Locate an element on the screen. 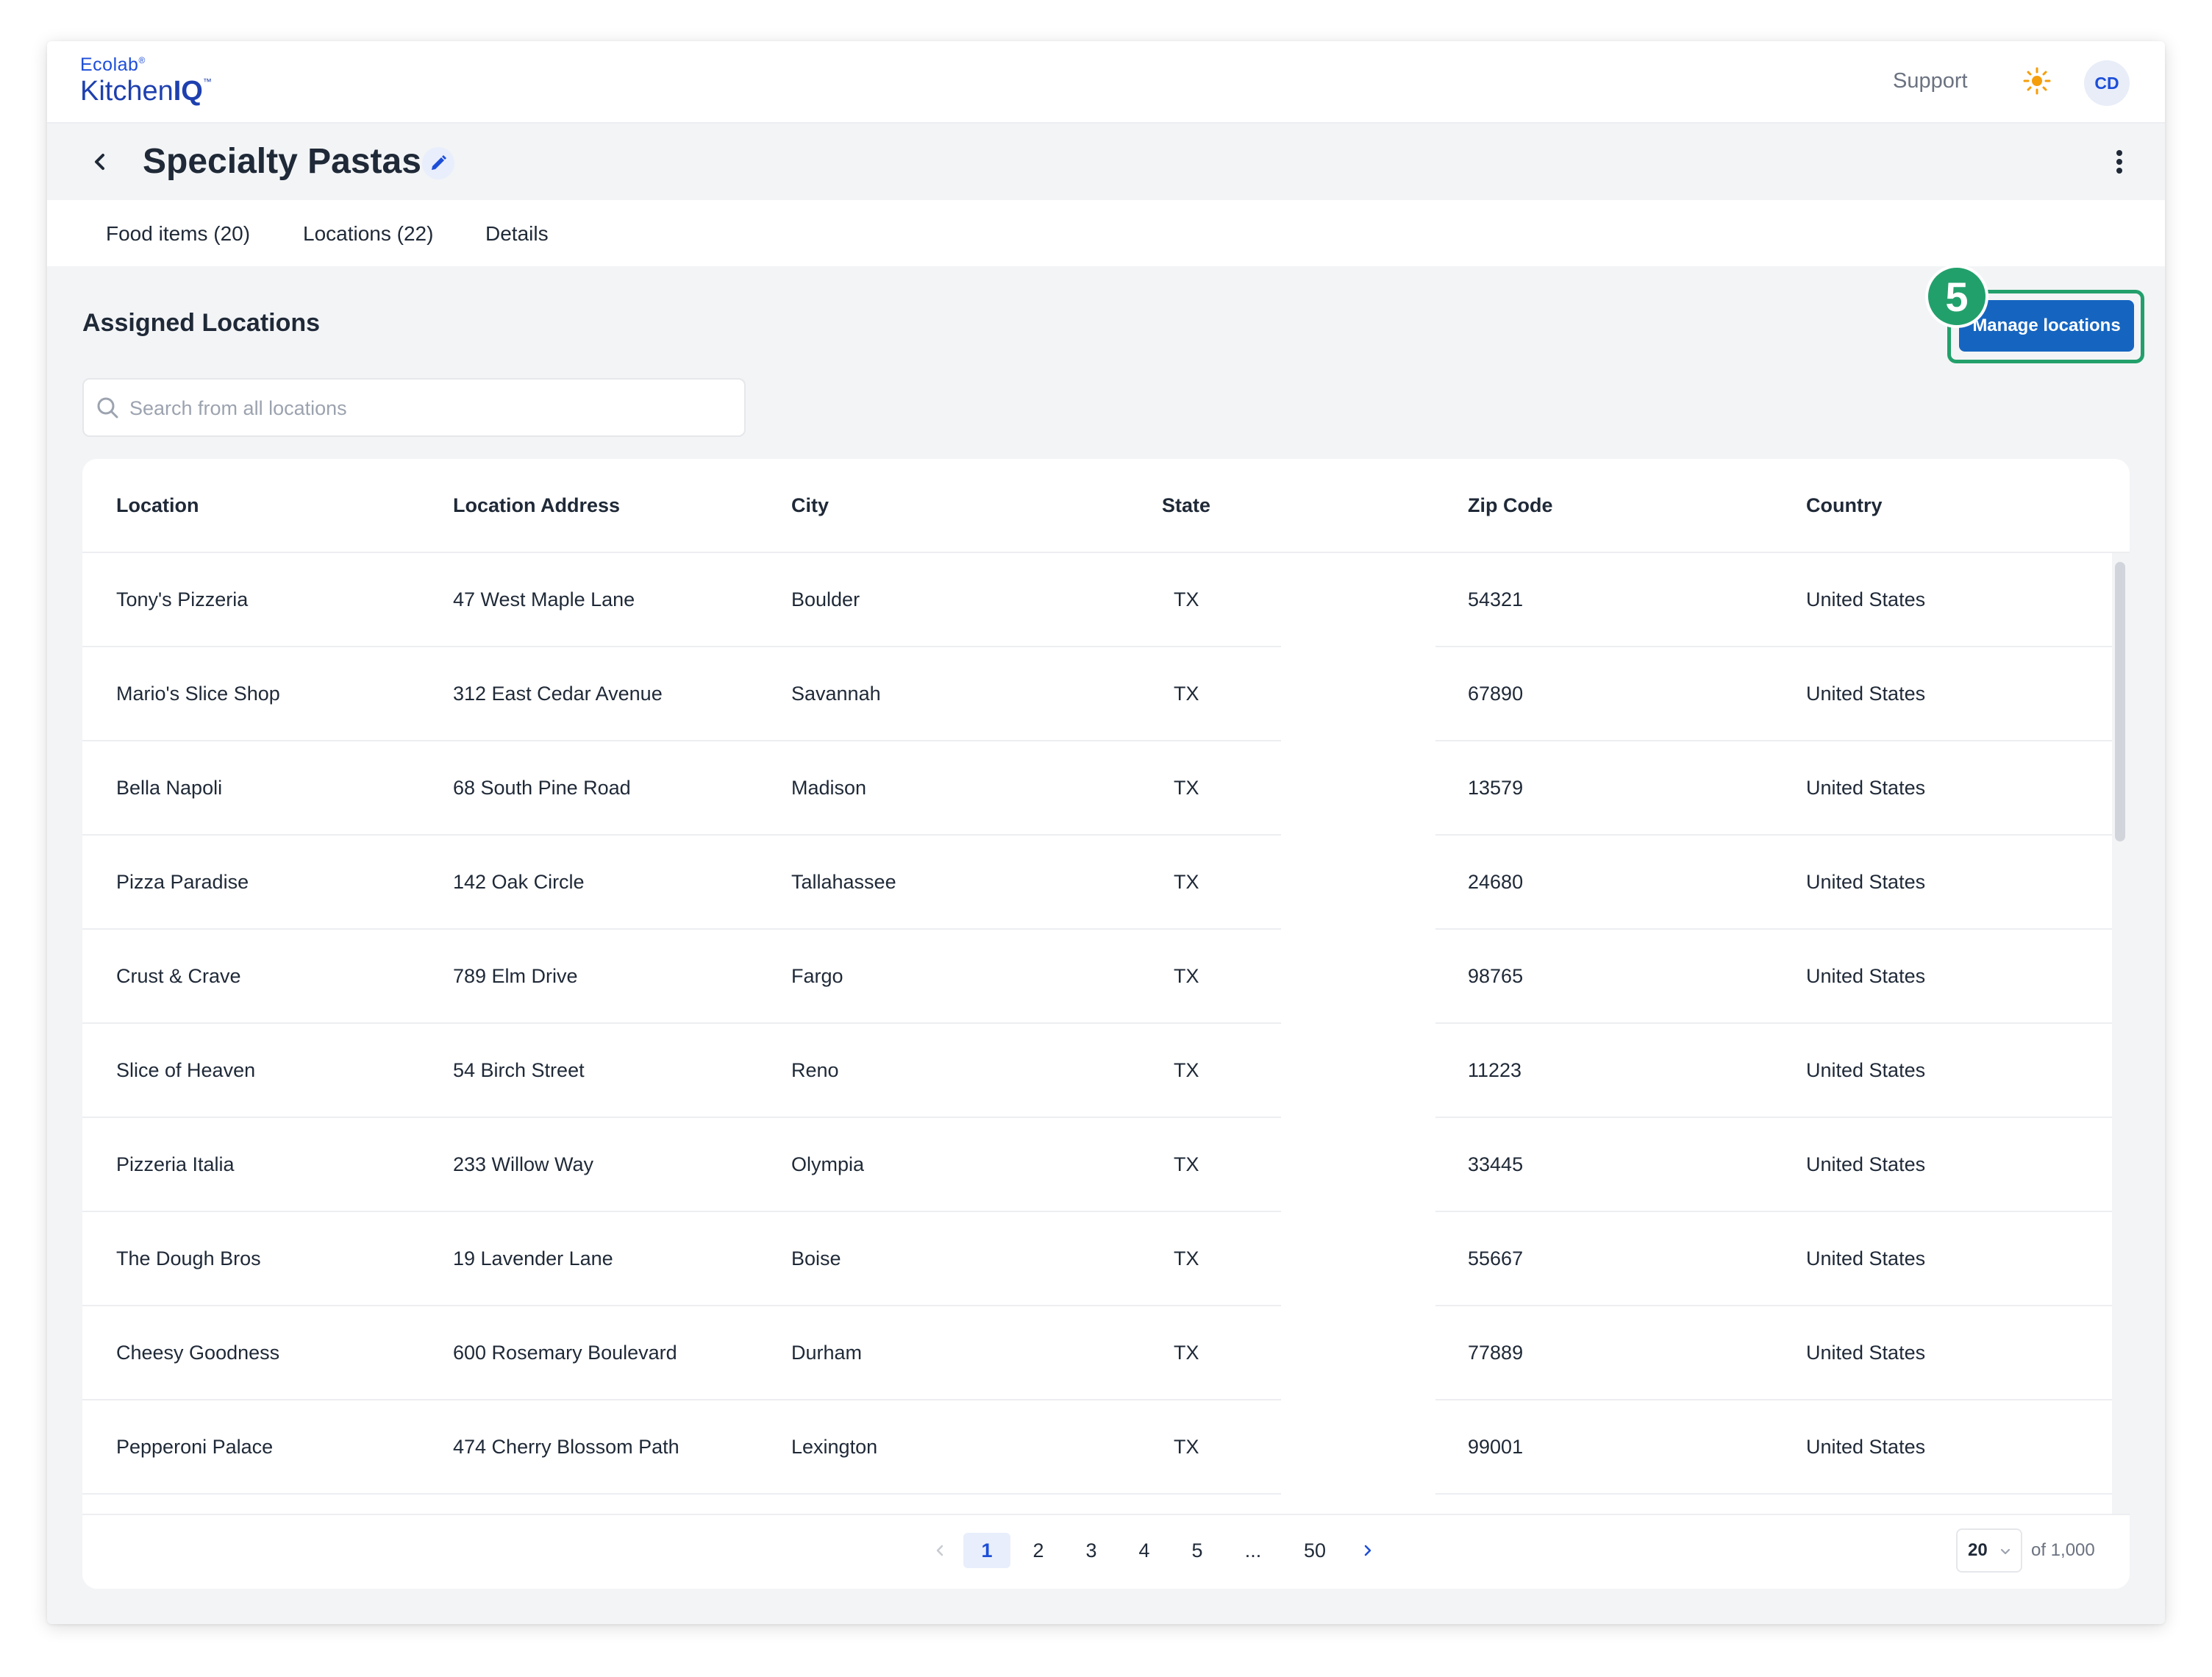  support-link: Support is located at coordinates (1930, 81).